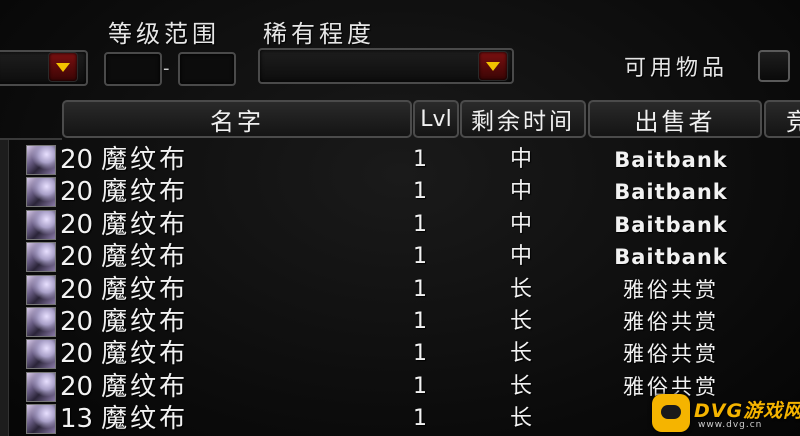 This screenshot has height=436, width=800. Describe the element at coordinates (730, 425) in the screenshot. I see `watermark-url: www.dvg.cn` at that location.